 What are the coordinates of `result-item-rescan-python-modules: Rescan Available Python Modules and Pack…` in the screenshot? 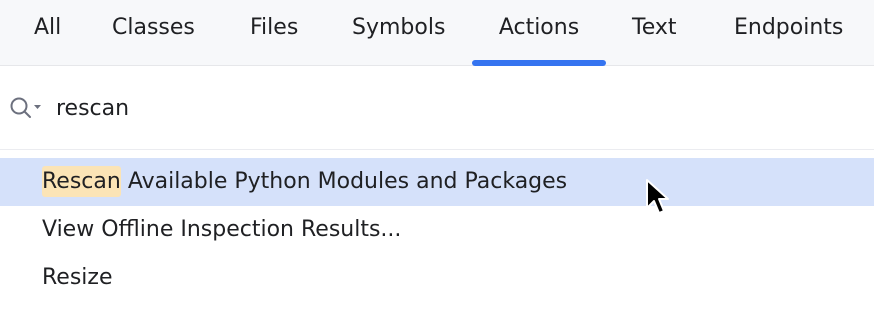 It's located at (437, 182).